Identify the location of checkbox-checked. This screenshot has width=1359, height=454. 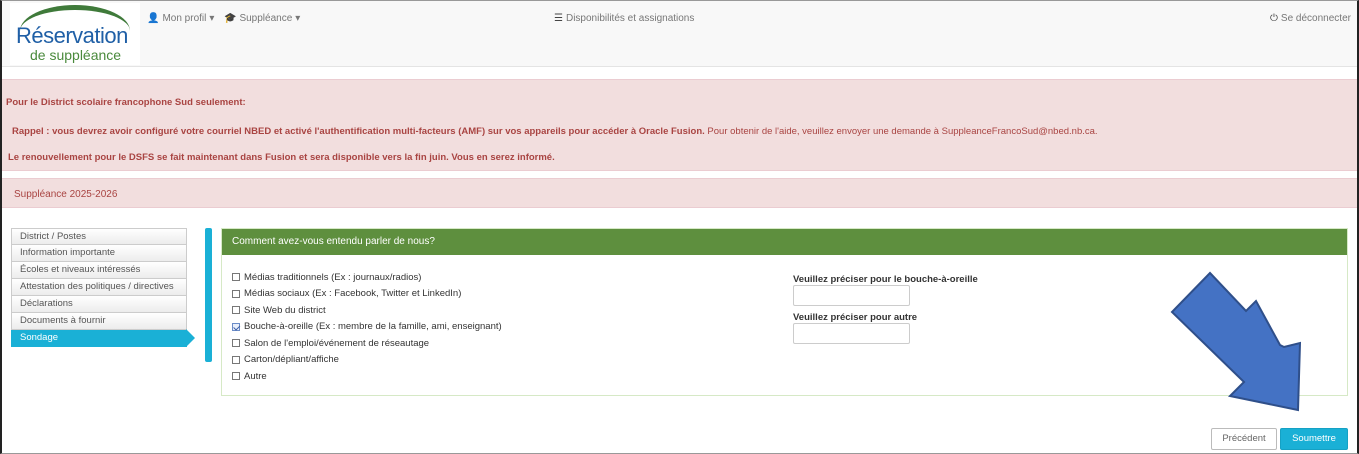
(236, 326).